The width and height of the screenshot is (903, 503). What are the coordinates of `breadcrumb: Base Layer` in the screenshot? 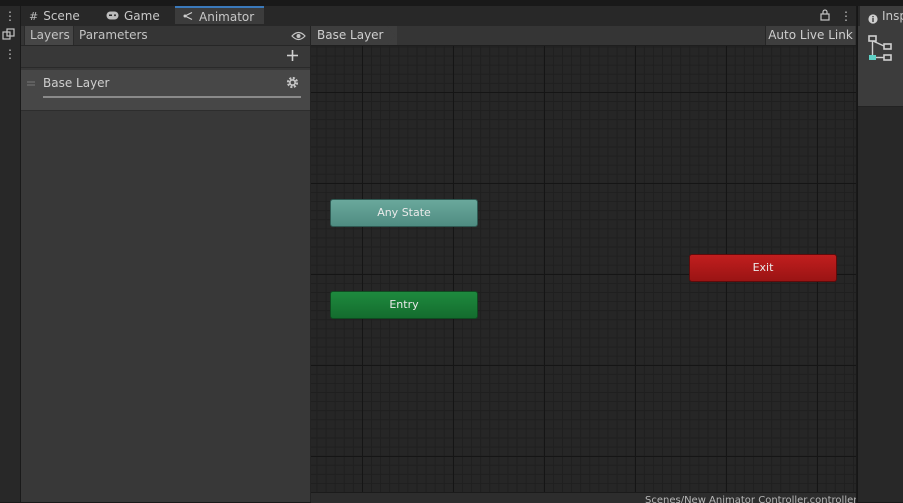 It's located at (354, 35).